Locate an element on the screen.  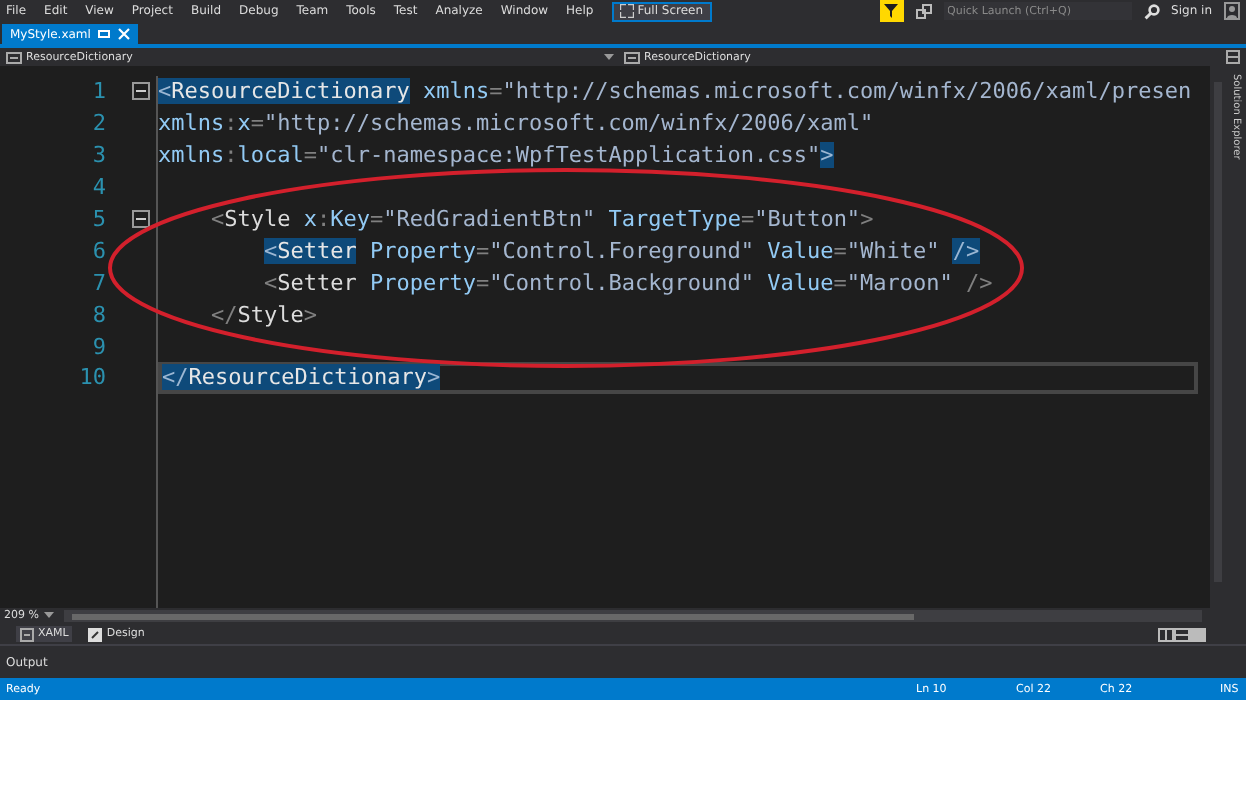
code-line: <Setter Property="Control.Background" Value="Maroon" /> is located at coordinates (627, 282).